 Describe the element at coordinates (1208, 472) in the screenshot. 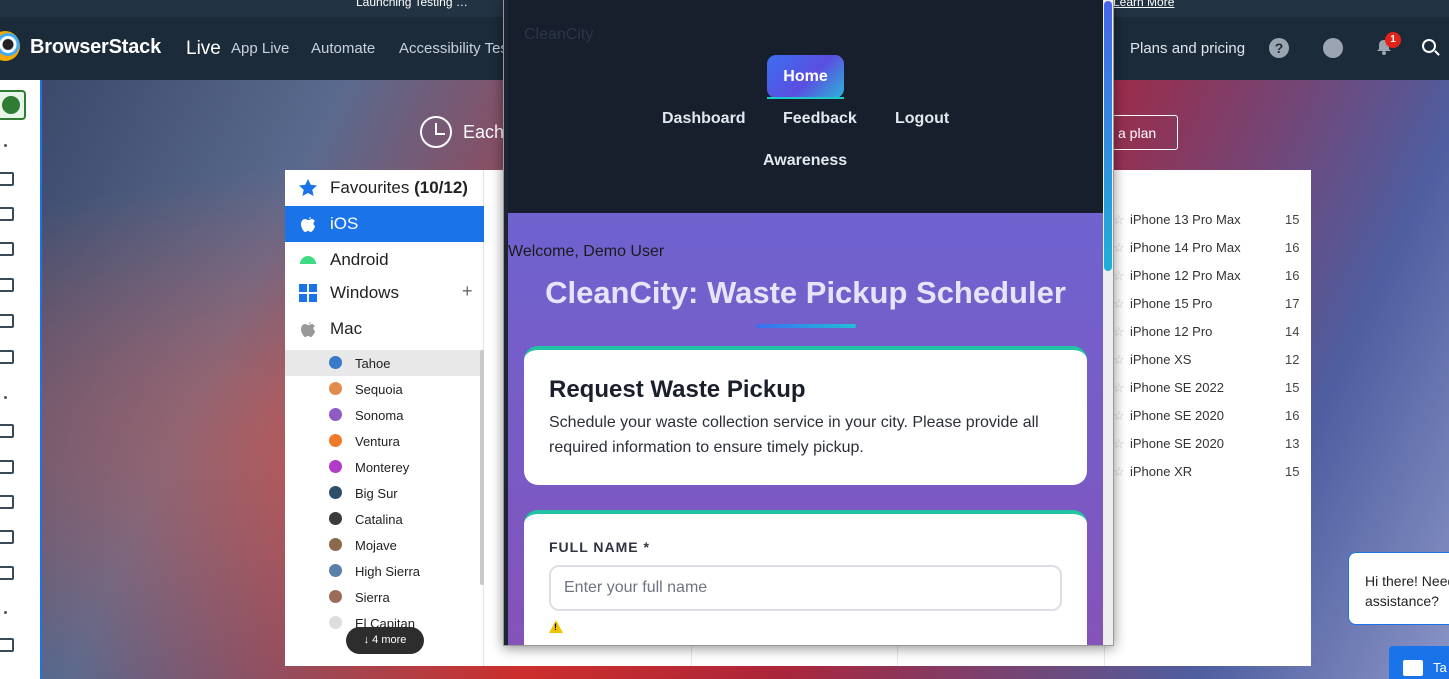

I see `device-row: ☆ iPhone XR 15` at that location.